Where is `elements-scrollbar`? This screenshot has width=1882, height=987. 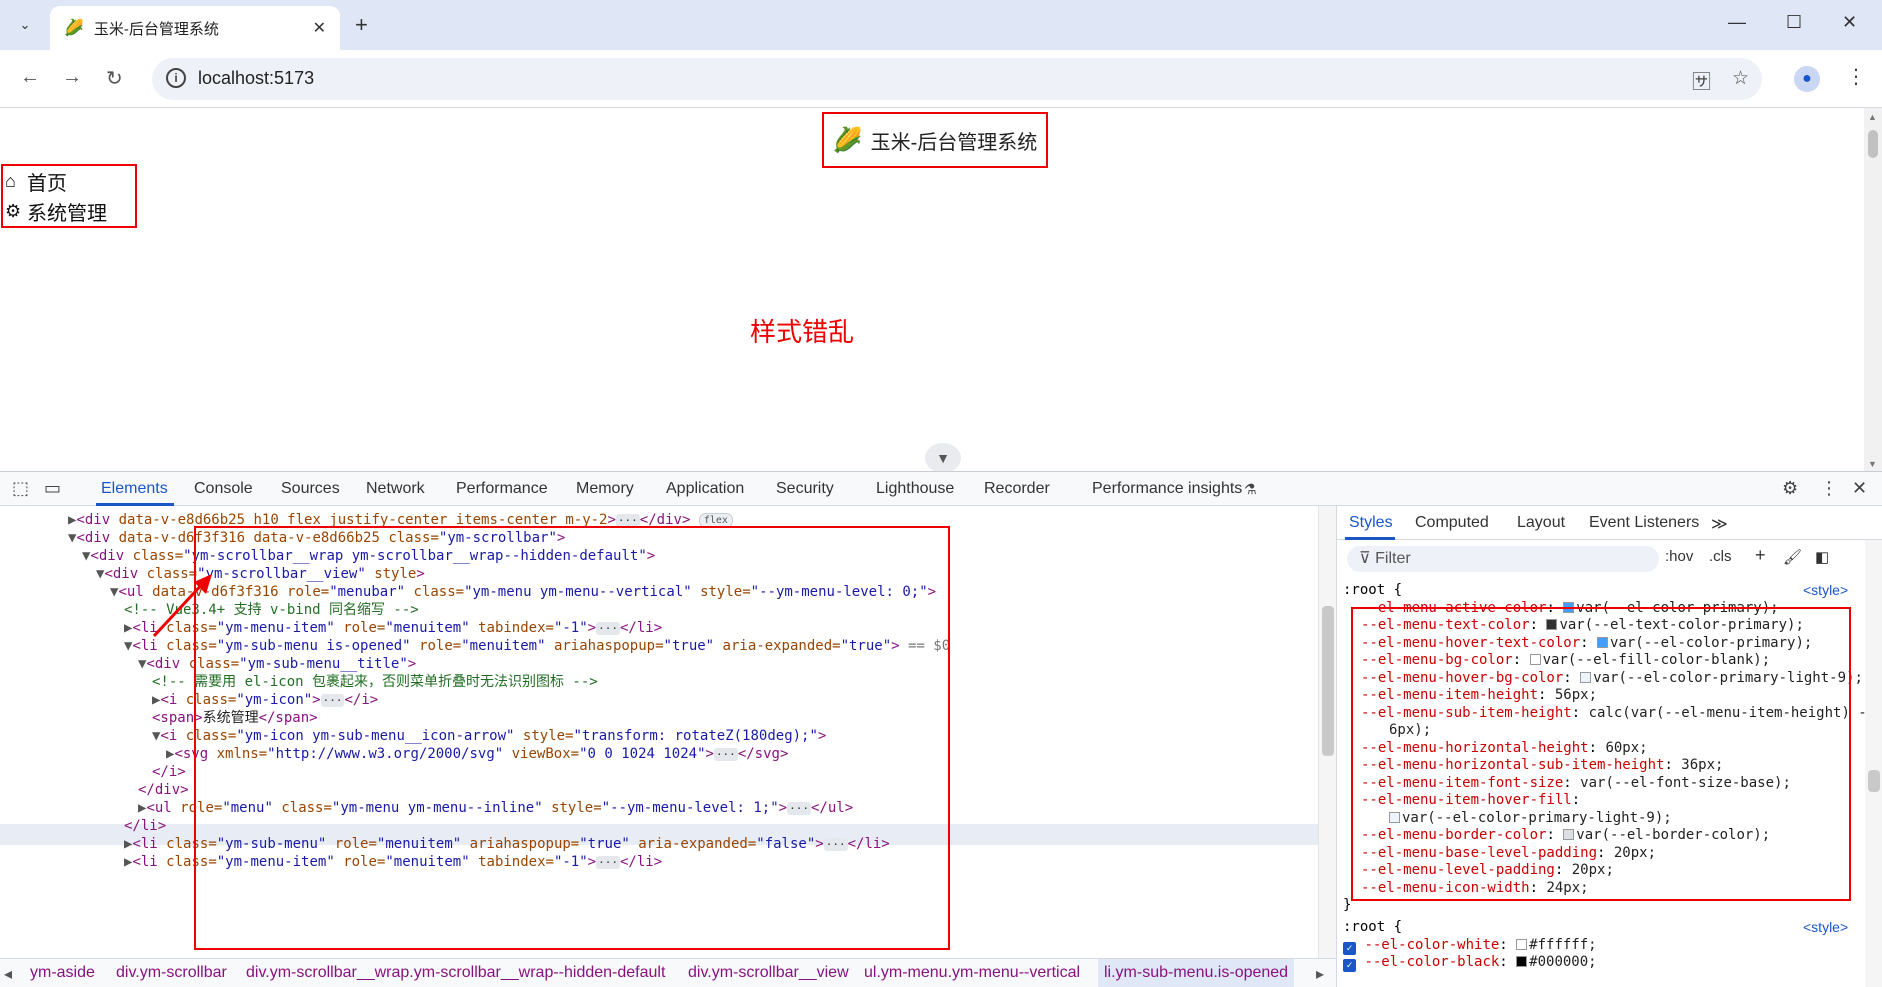 elements-scrollbar is located at coordinates (1327, 735).